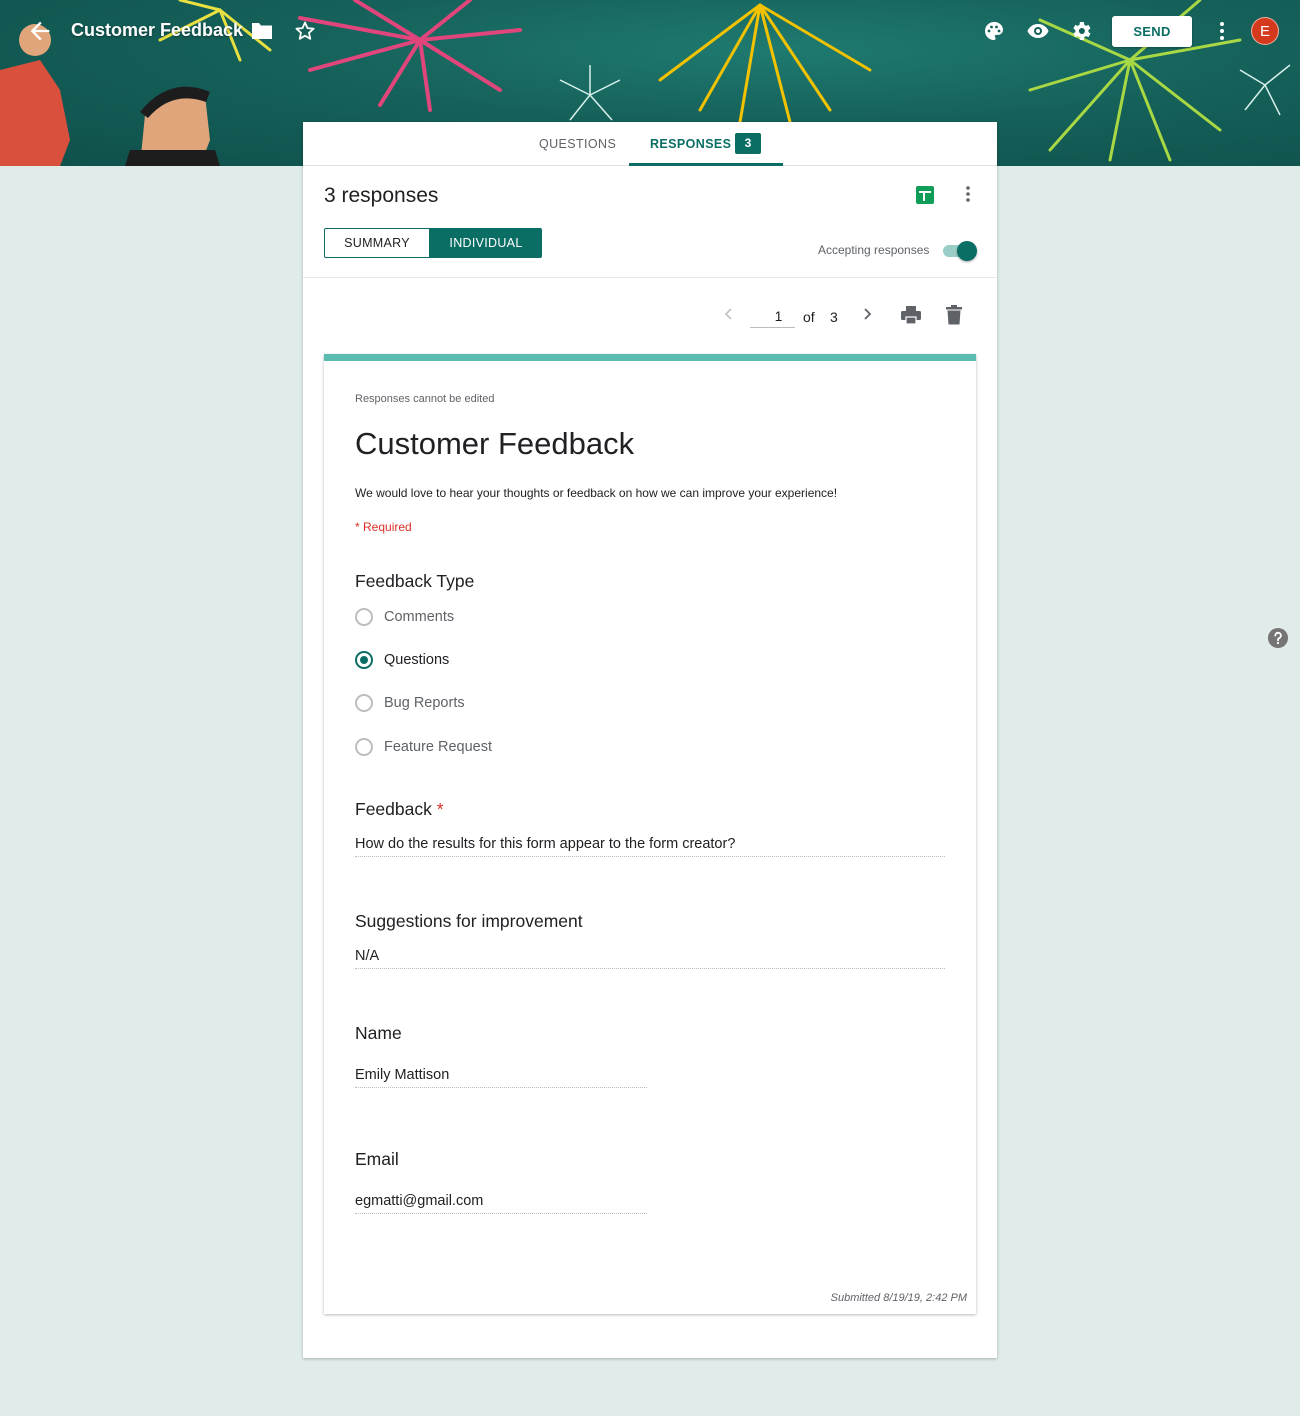  I want to click on radio-option-bug-reports: Bug Reports, so click(410, 703).